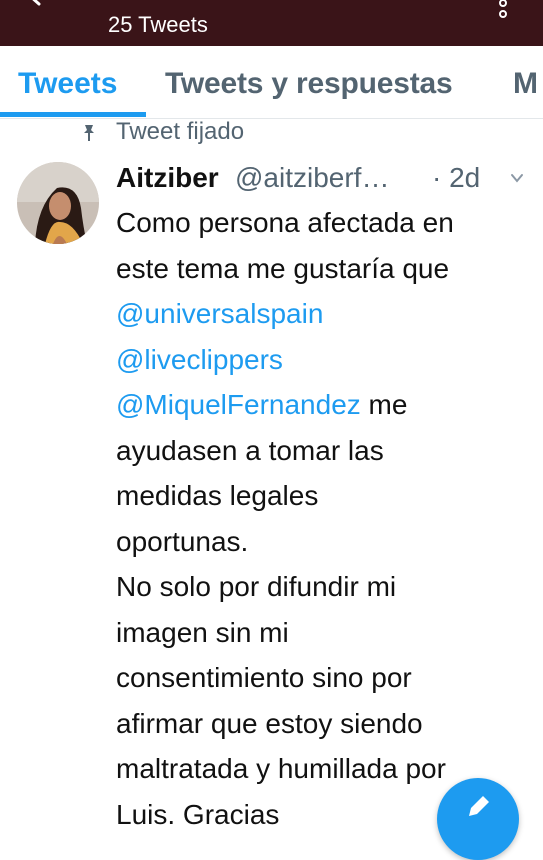 The image size is (543, 860). I want to click on display-name: Aitziber, so click(167, 178).